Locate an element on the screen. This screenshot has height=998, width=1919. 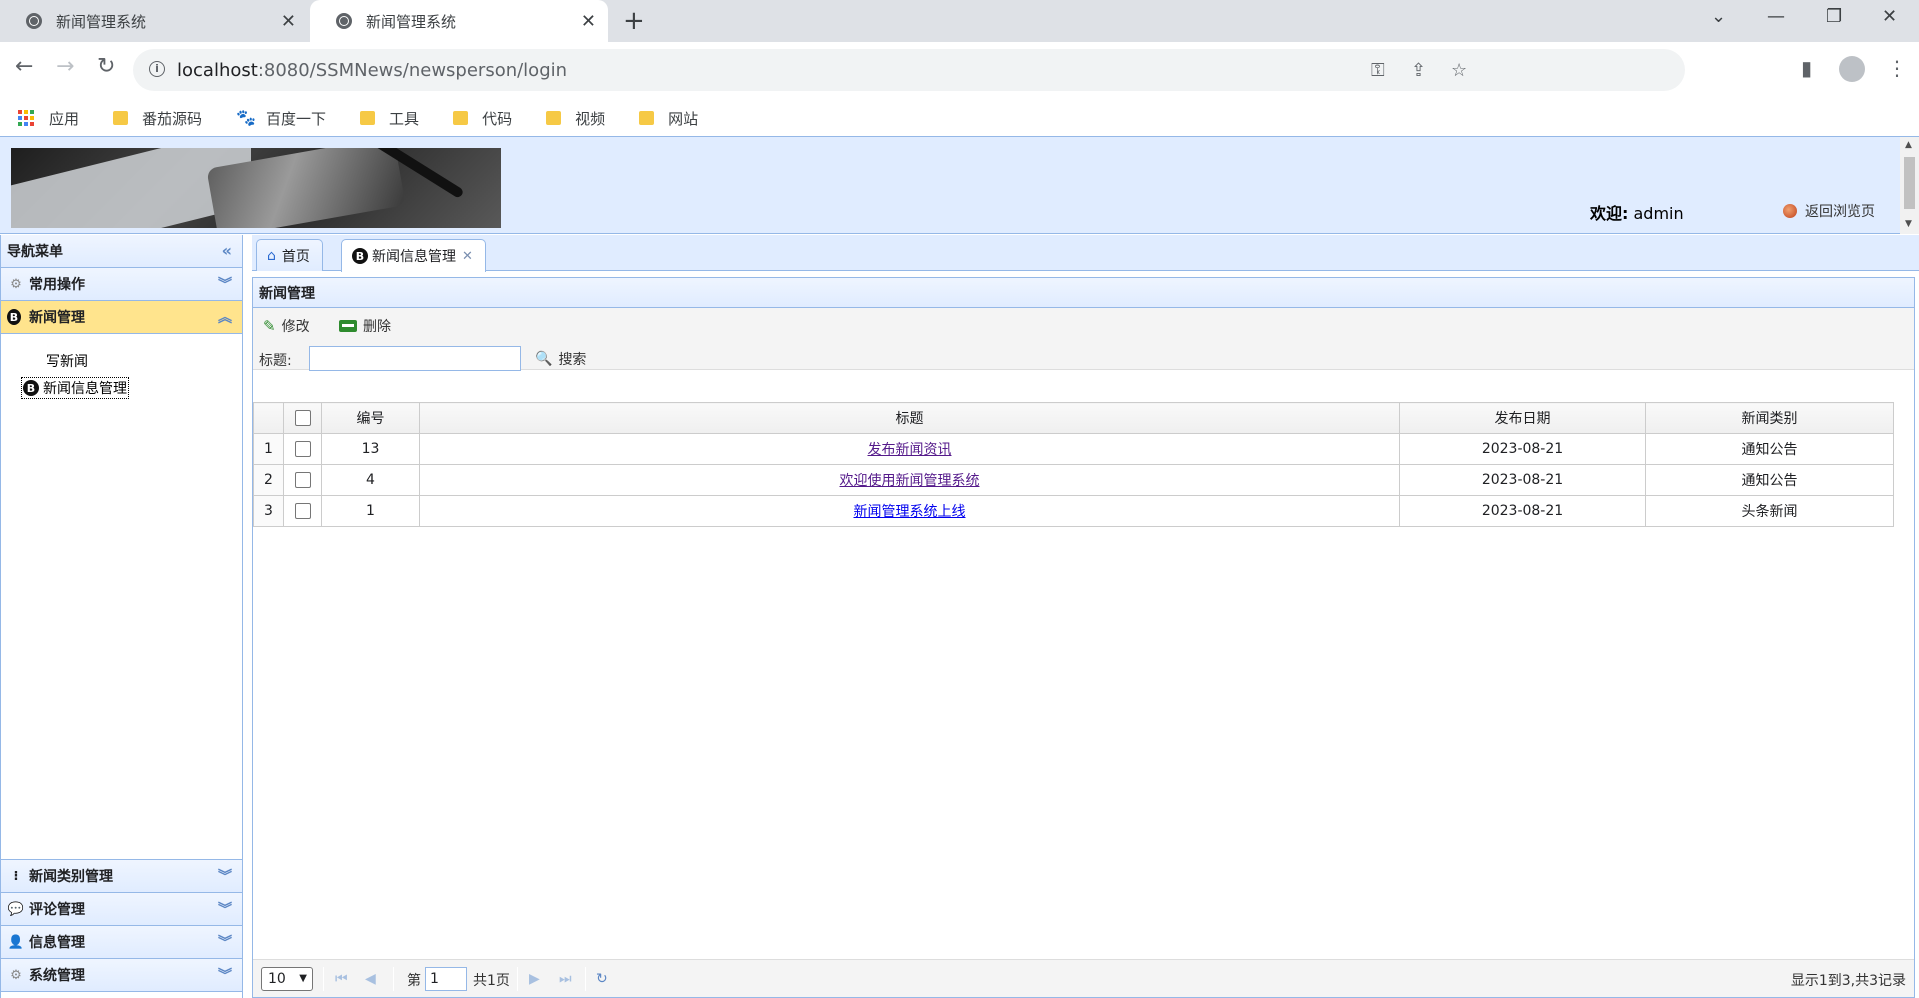
edit-button: ✎ 修改 is located at coordinates (286, 326).